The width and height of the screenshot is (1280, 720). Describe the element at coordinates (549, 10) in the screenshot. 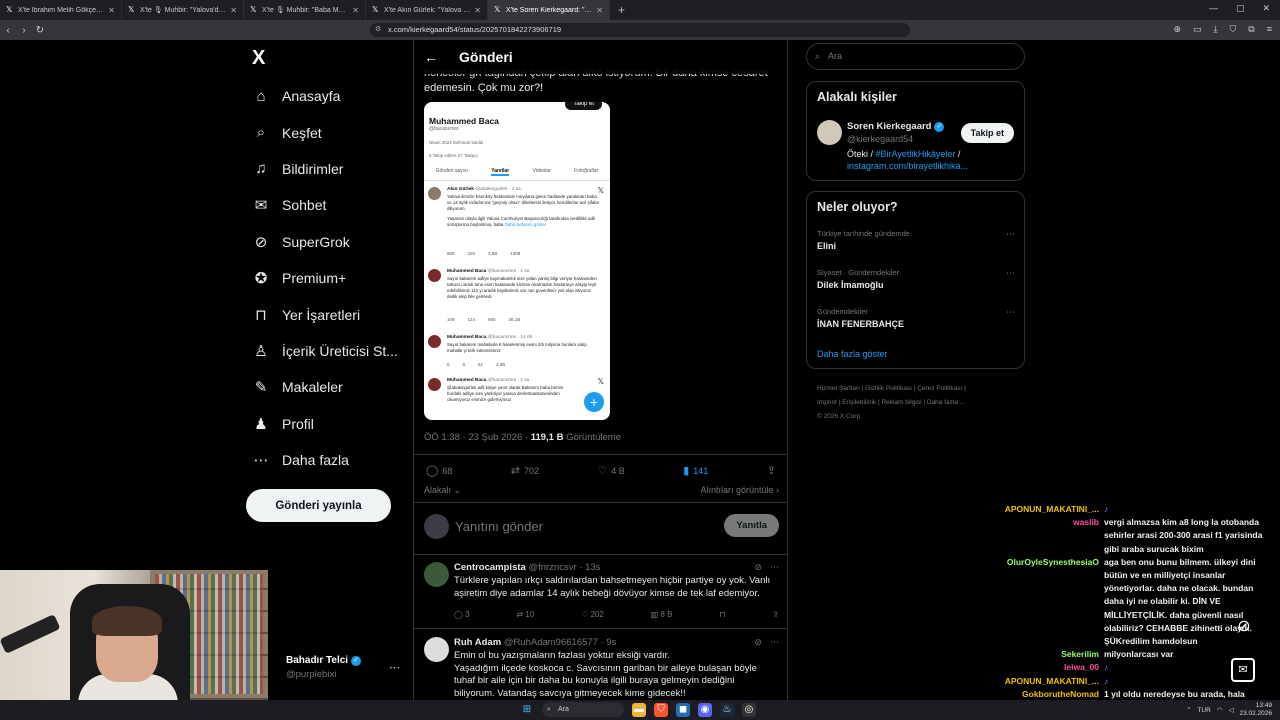

I see `browser-tab-active: 𝕏 X'te Soren Kierkegaard: "Şu yazı...✕` at that location.